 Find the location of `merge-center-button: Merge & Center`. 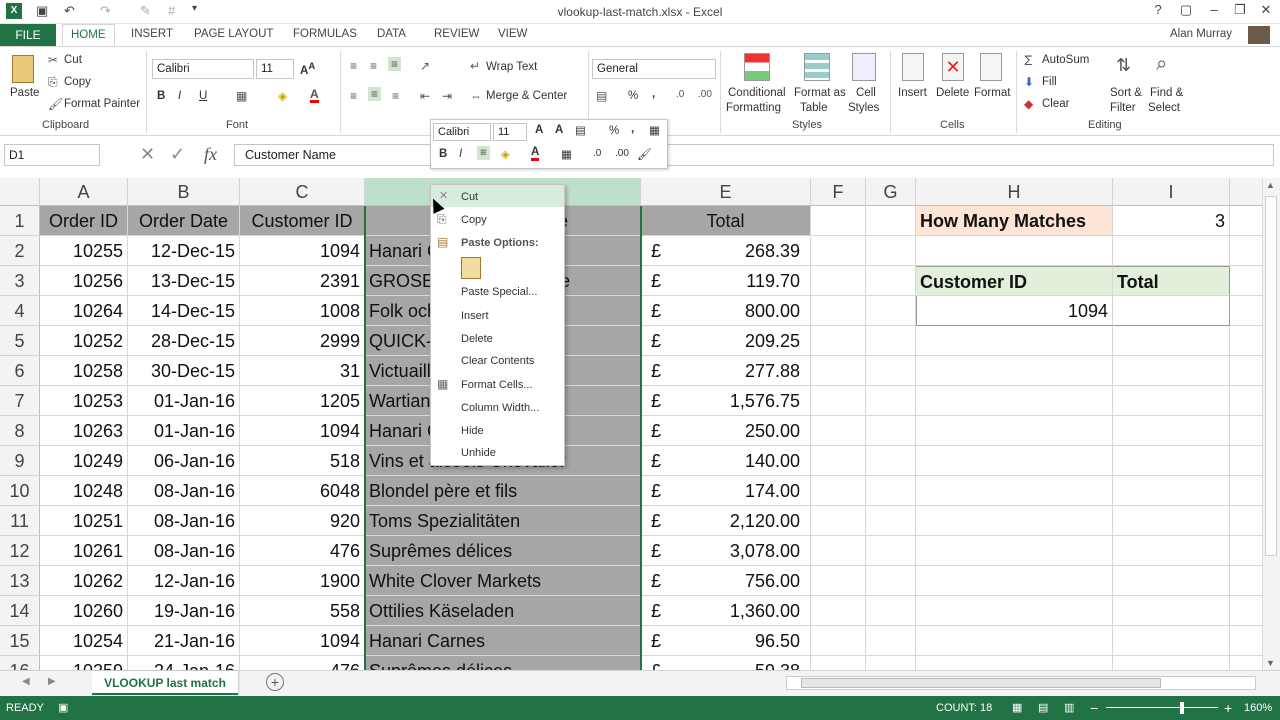

merge-center-button: Merge & Center is located at coordinates (526, 96).